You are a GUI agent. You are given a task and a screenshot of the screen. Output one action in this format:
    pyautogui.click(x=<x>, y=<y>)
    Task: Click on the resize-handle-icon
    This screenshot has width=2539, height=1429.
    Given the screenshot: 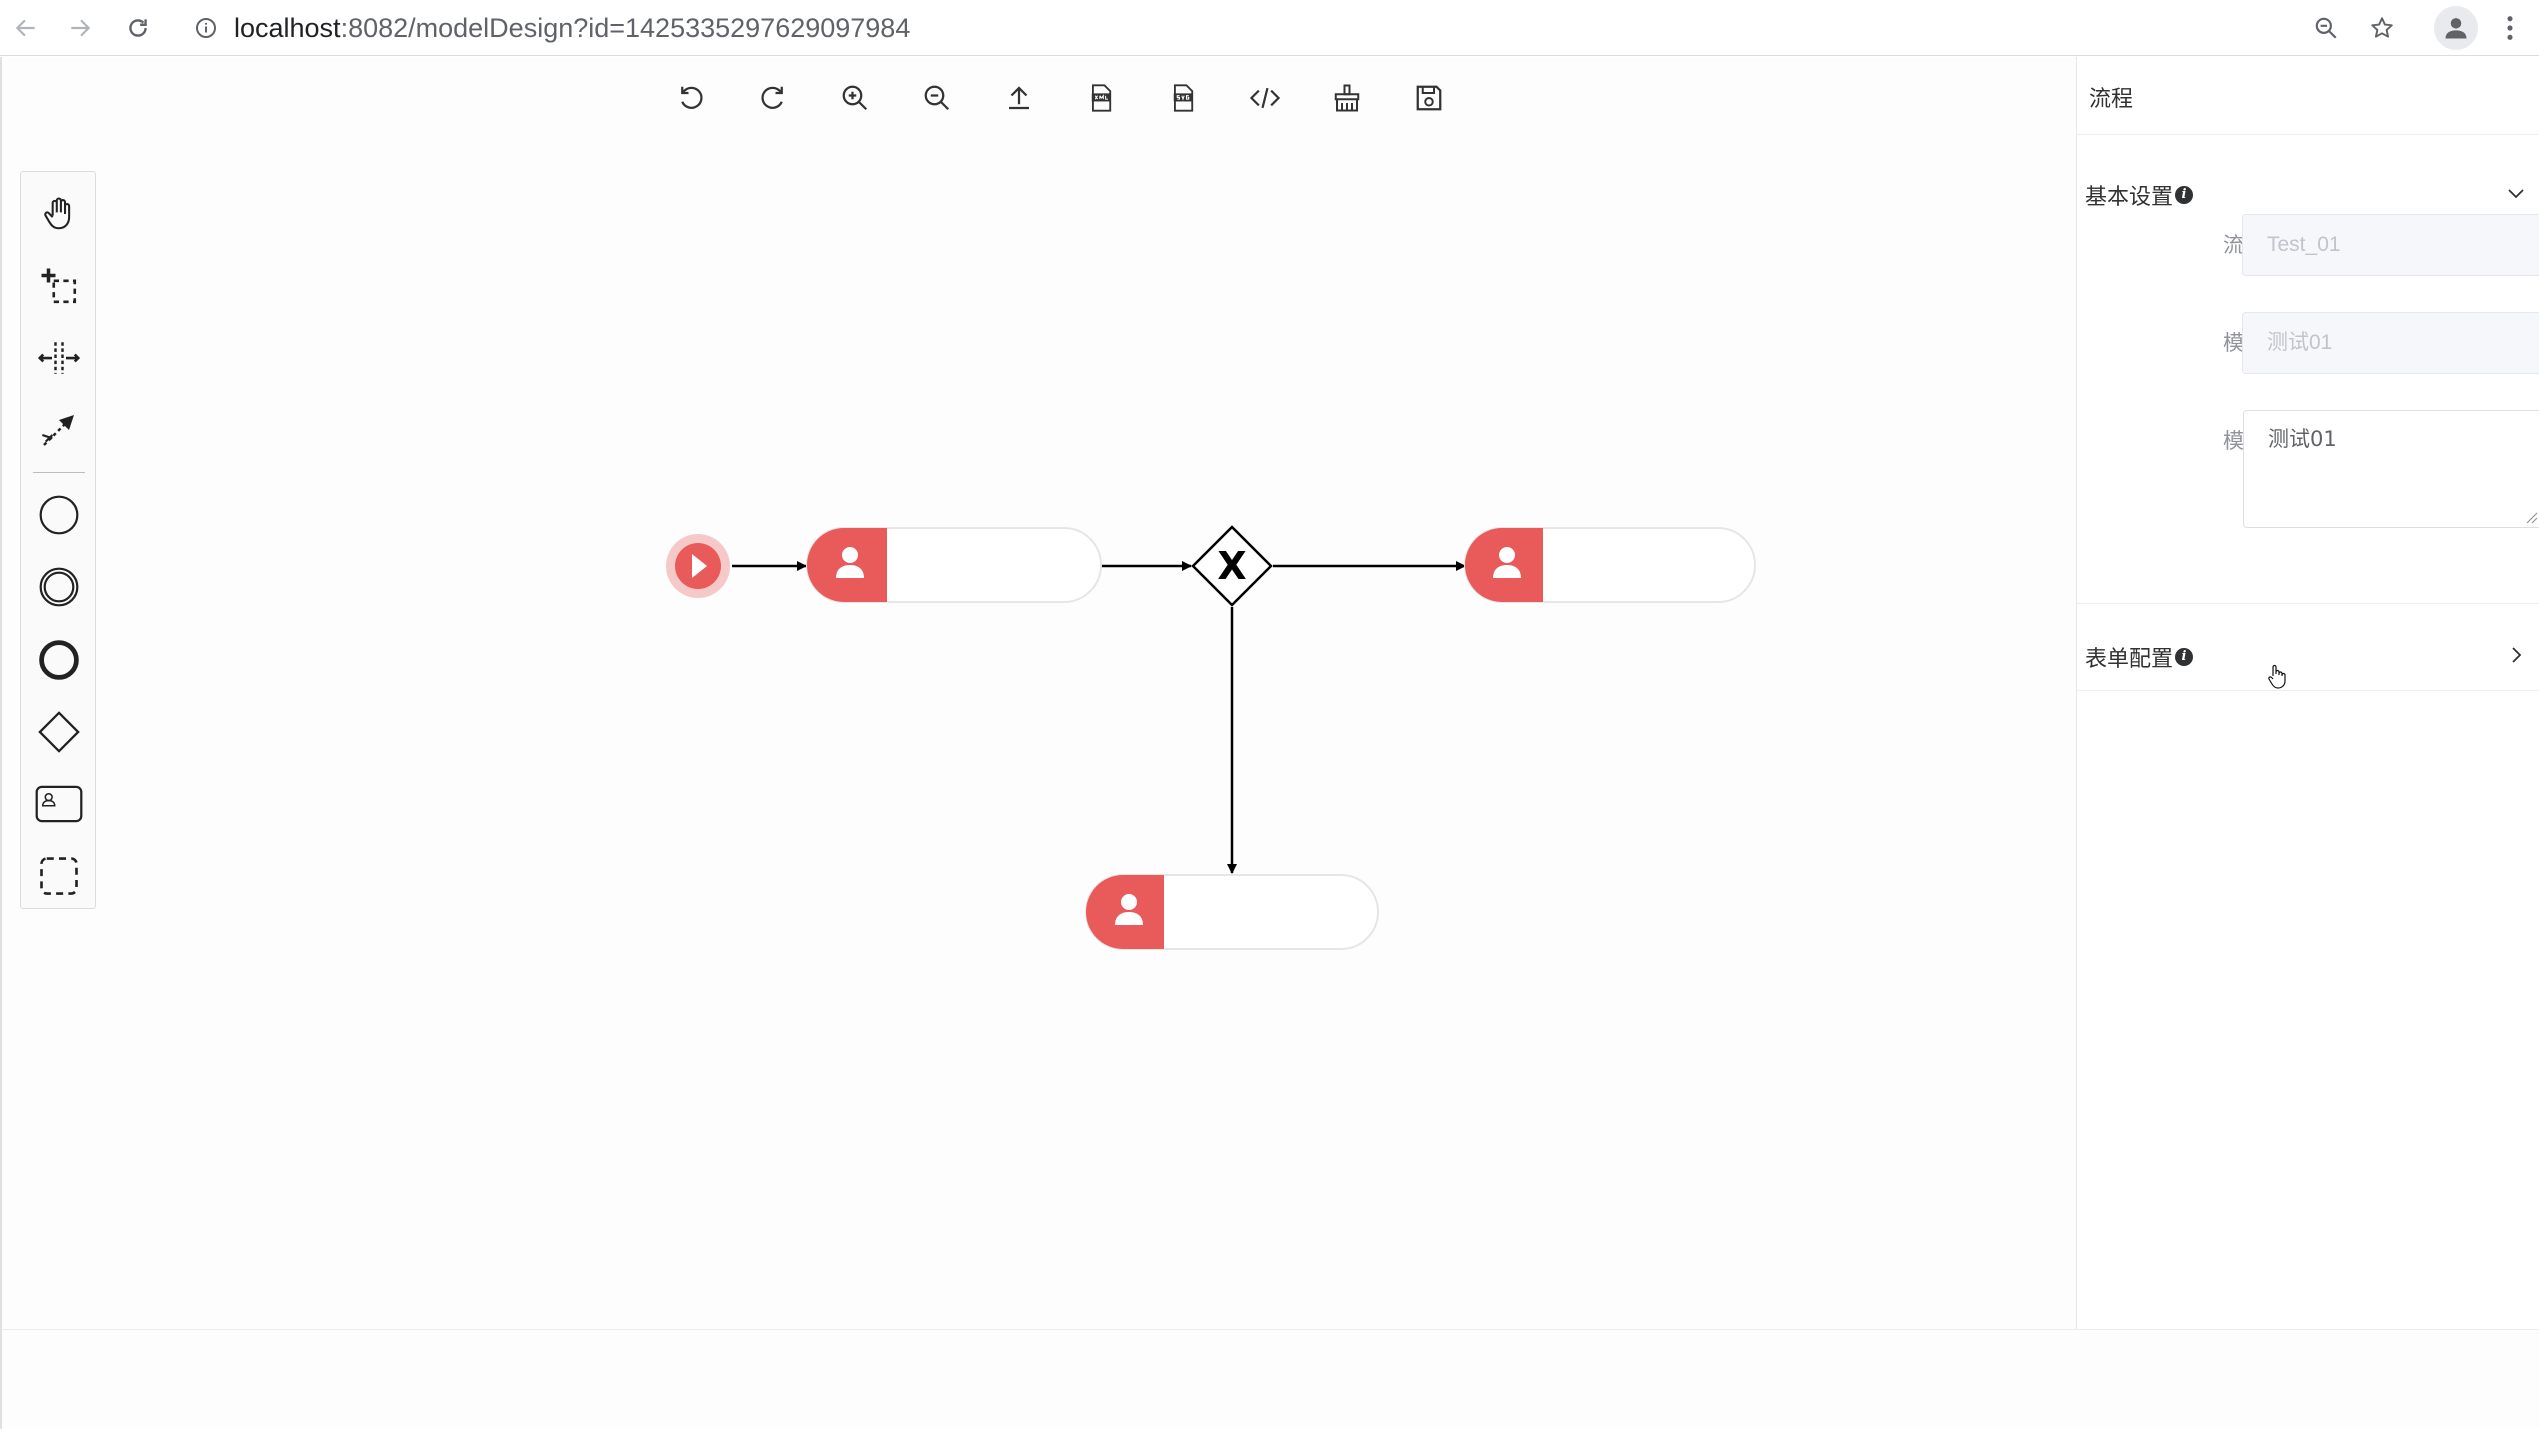 What is the action you would take?
    pyautogui.click(x=2531, y=517)
    